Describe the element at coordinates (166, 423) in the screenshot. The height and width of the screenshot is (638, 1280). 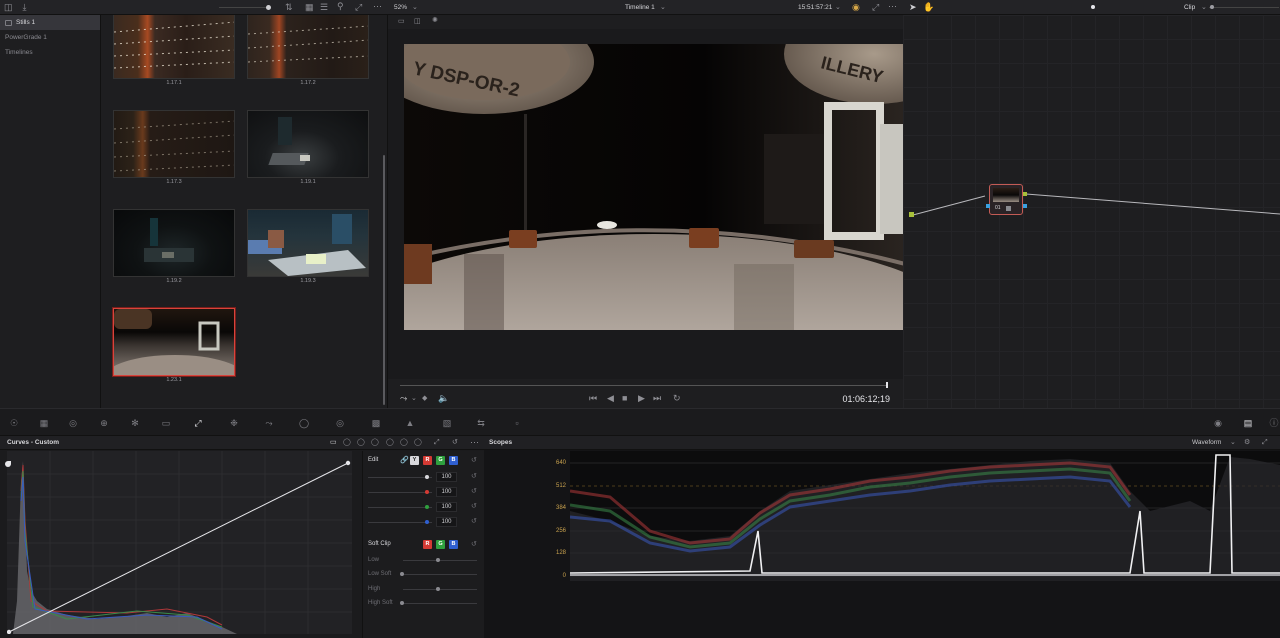
I see `motion-effects-icon: ▭` at that location.